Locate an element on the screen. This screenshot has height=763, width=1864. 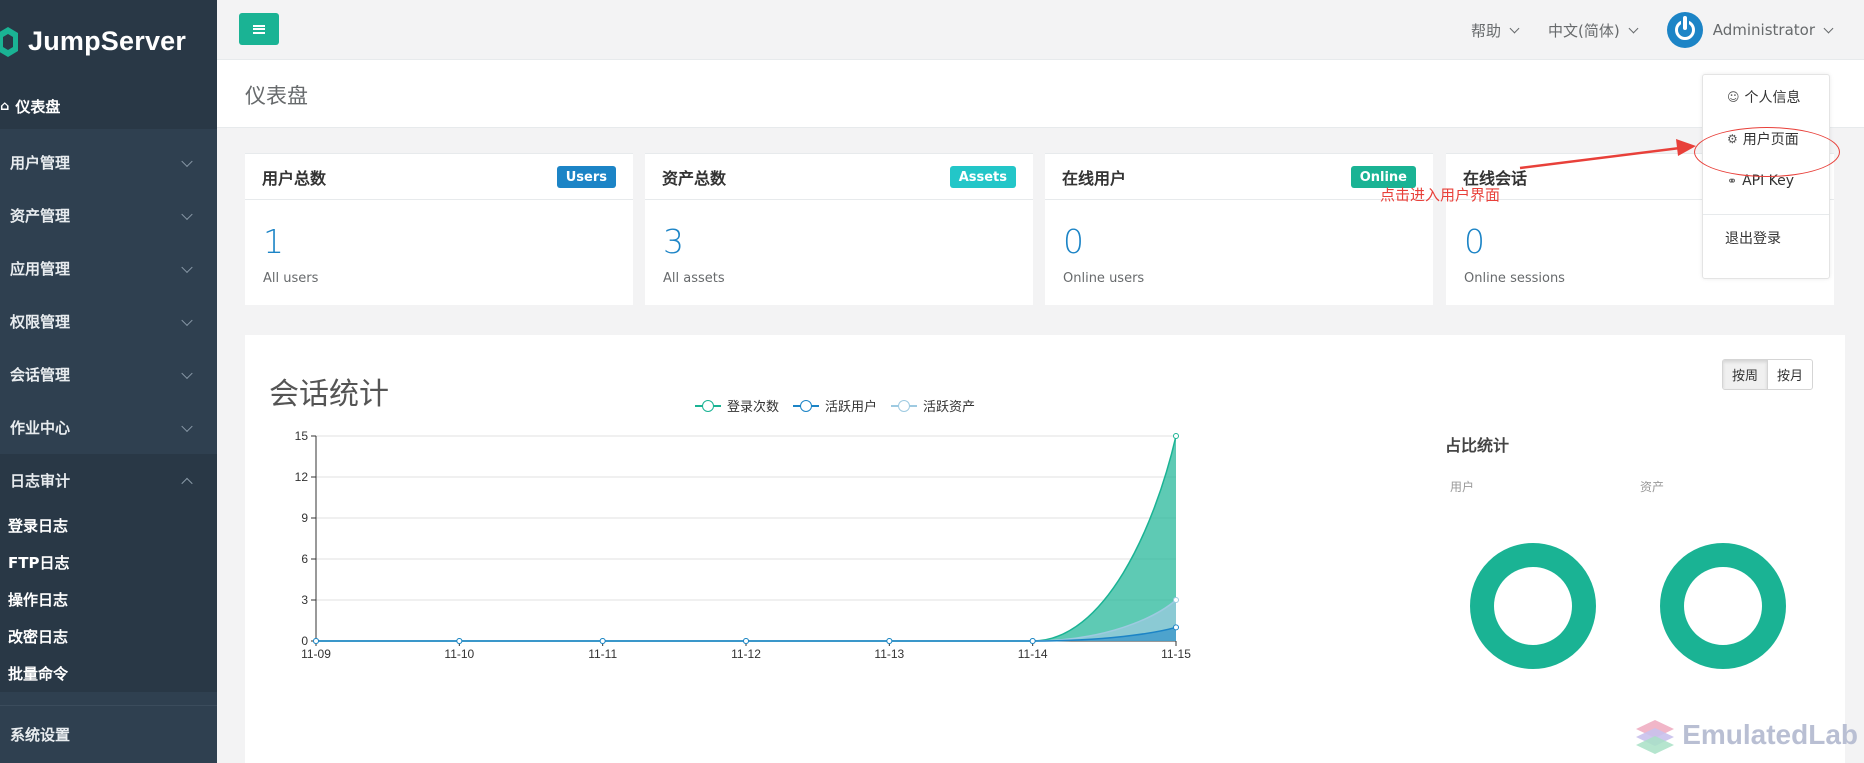
sidebar-item-jobs: 作业中心 is located at coordinates (108, 427).